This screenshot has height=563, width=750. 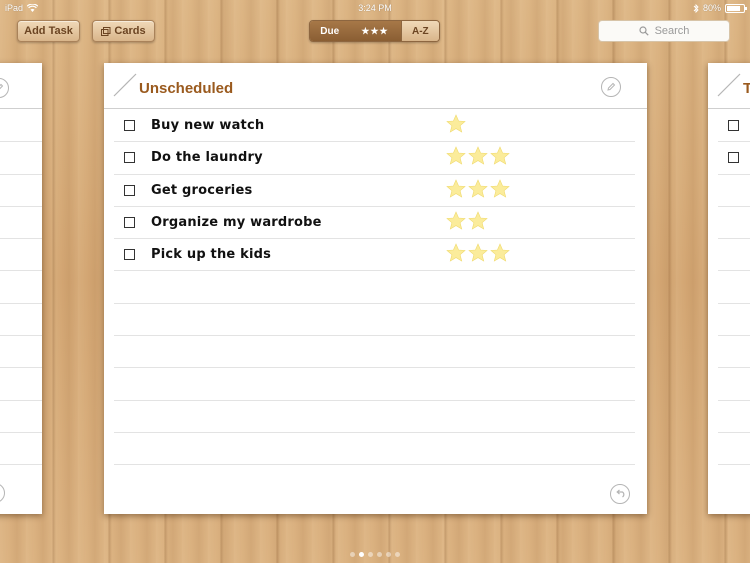 I want to click on card-header: Unscheduled, so click(x=375, y=86).